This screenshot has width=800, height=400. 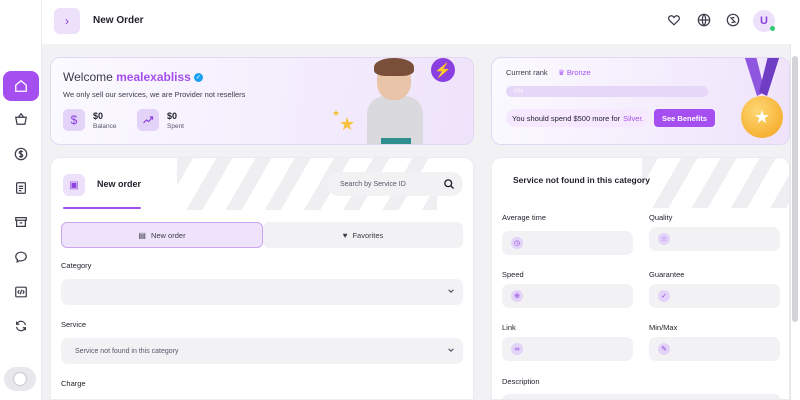 What do you see at coordinates (102, 208) in the screenshot?
I see `order-title-underline` at bounding box center [102, 208].